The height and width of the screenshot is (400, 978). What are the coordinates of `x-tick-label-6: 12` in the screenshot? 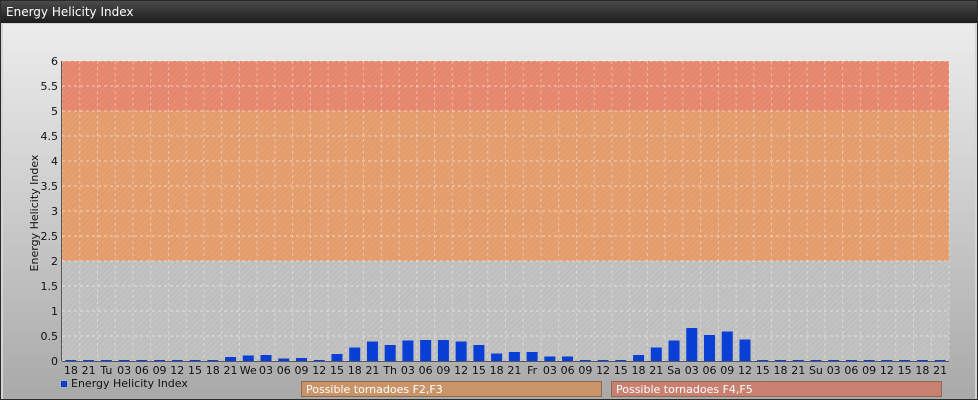 It's located at (177, 370).